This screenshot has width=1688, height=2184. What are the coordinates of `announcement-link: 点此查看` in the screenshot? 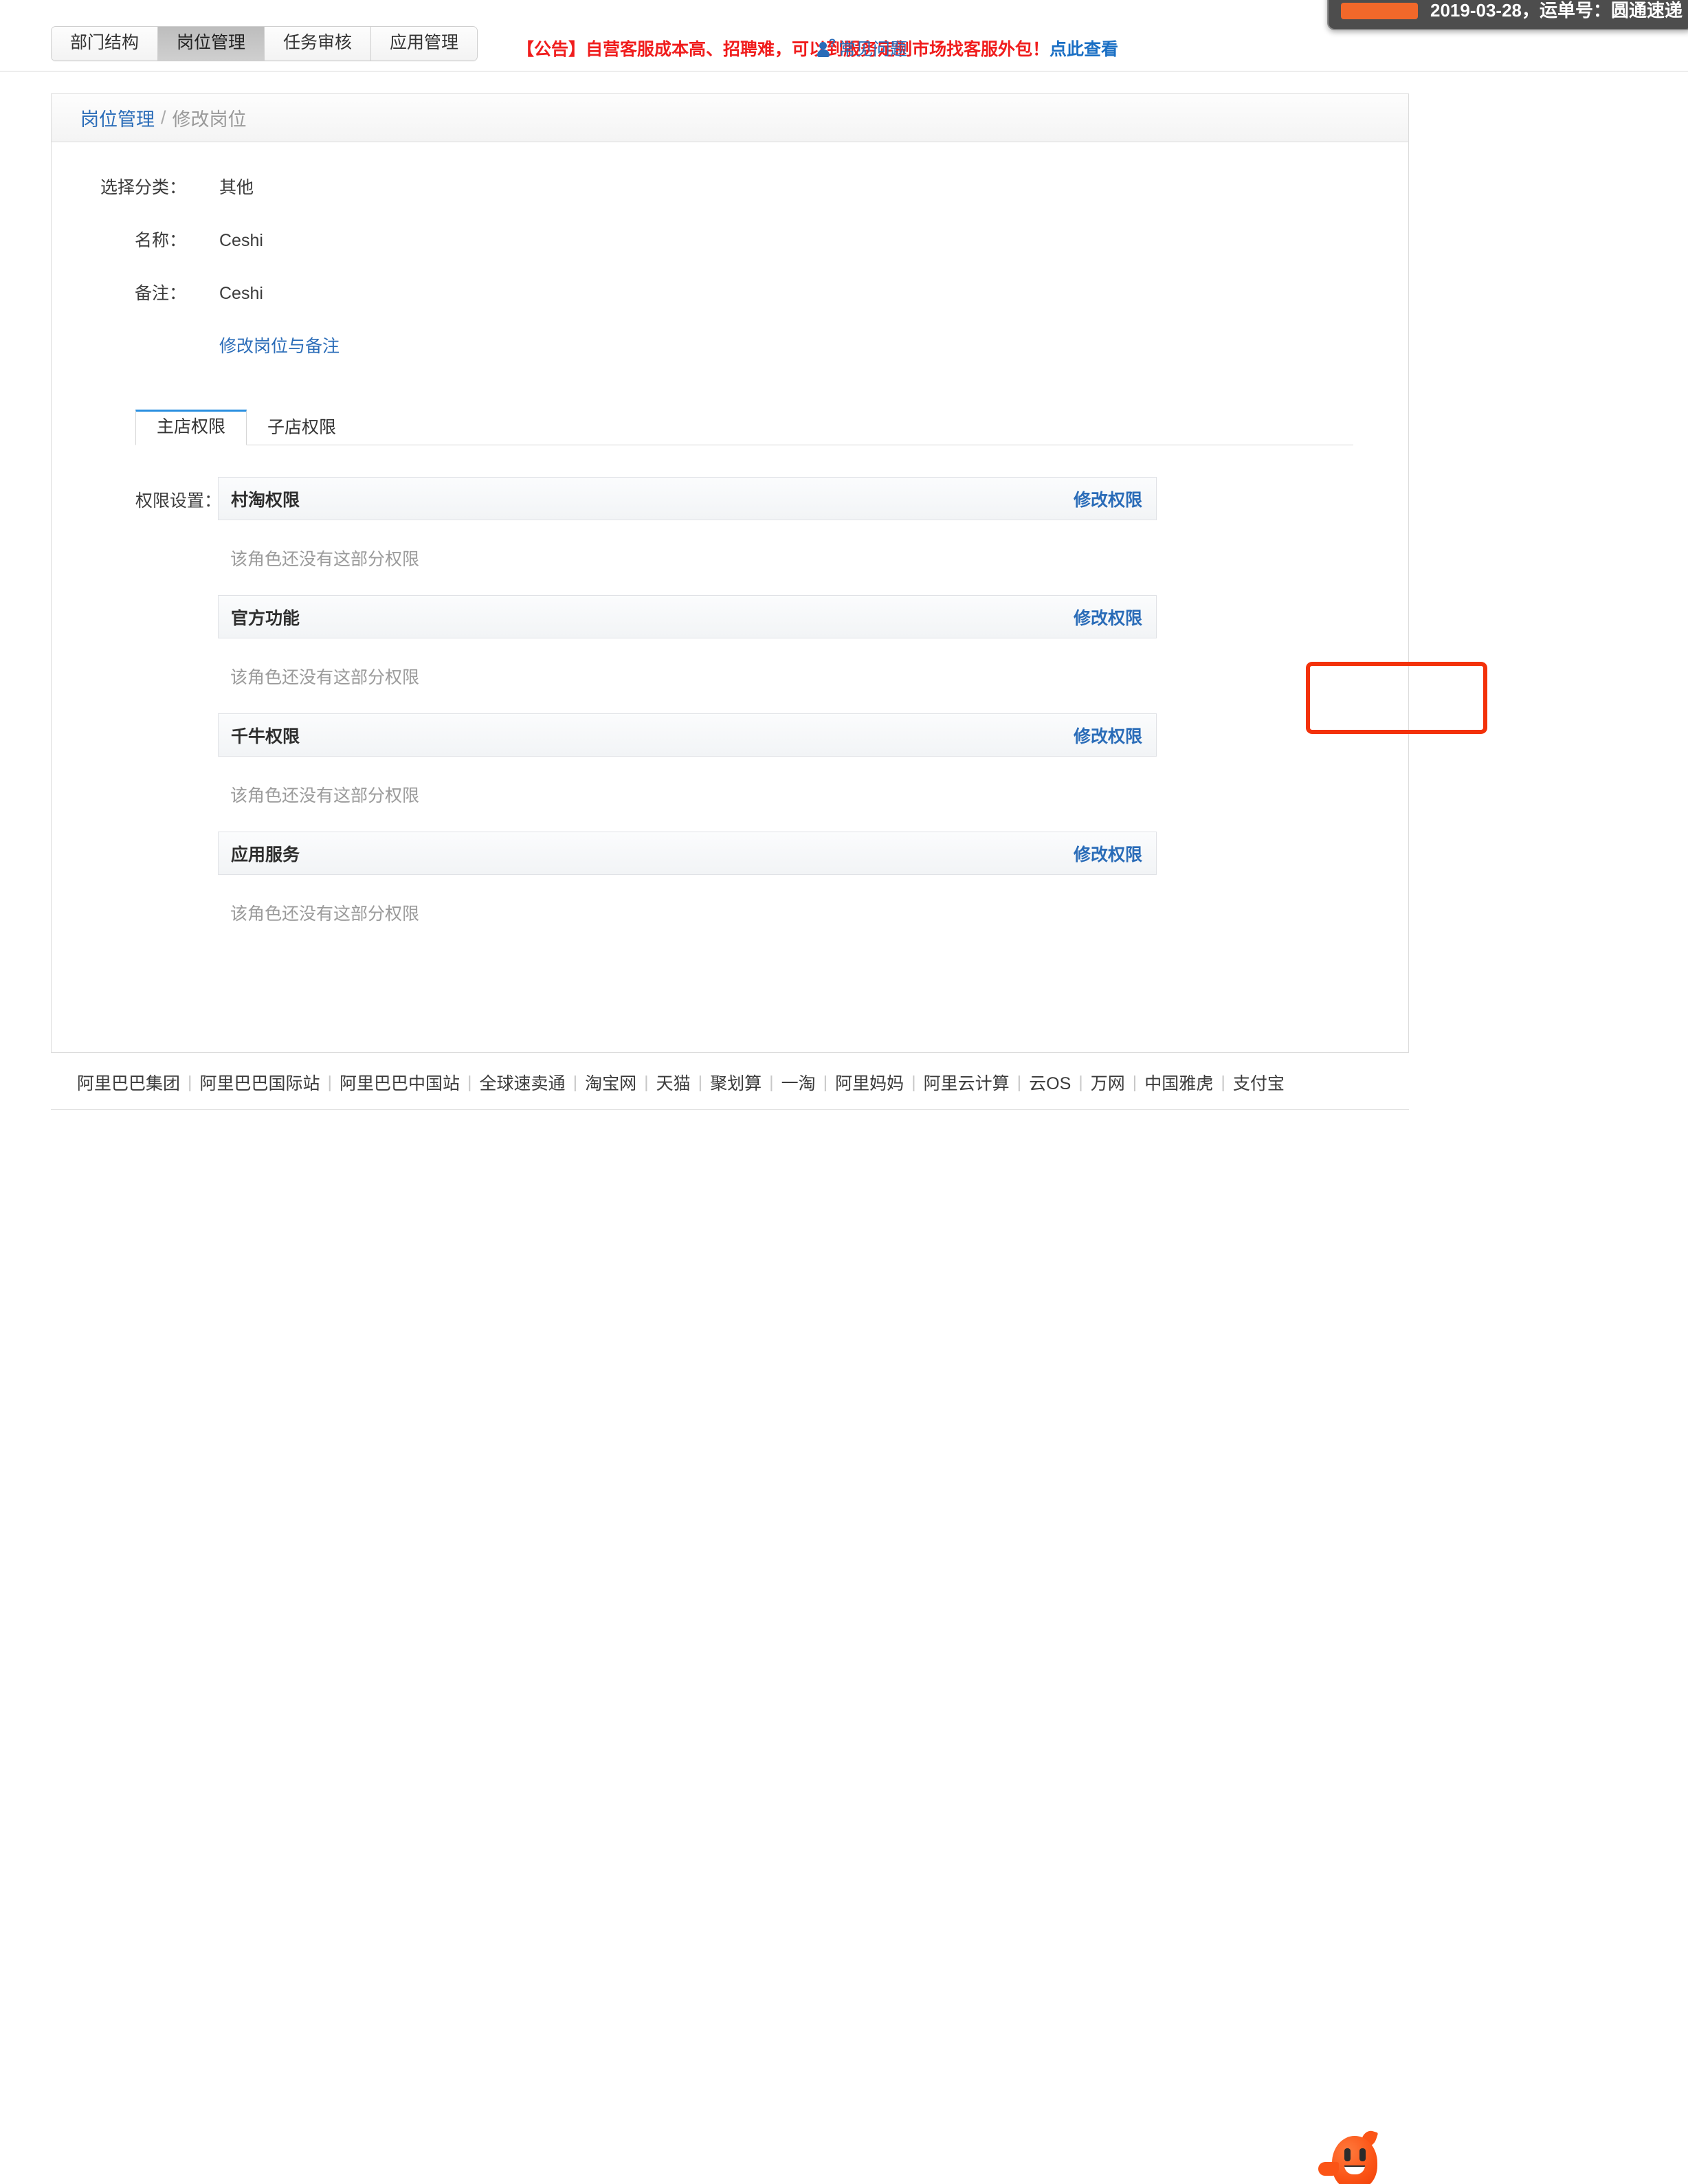 It's located at (1084, 49).